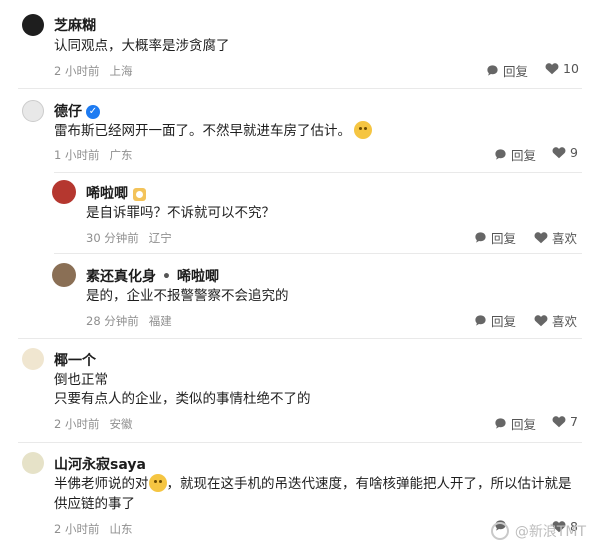  Describe the element at coordinates (187, 296) in the screenshot. I see `comment-text: 是的，企业不报警警察不会追究的` at that location.